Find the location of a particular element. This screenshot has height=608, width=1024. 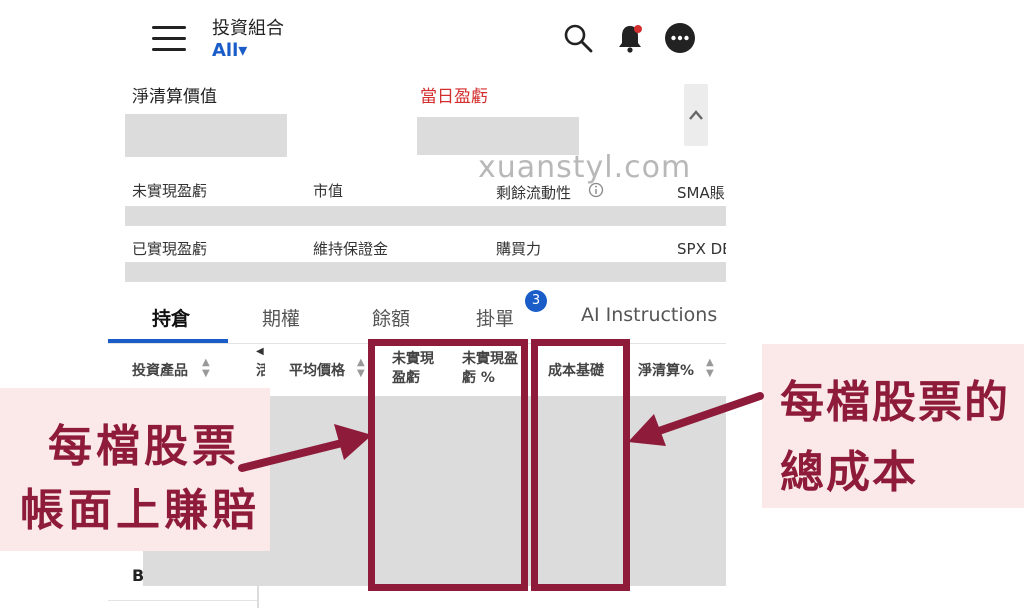

excess-liquidity-label: 剩餘流動性 is located at coordinates (534, 193).